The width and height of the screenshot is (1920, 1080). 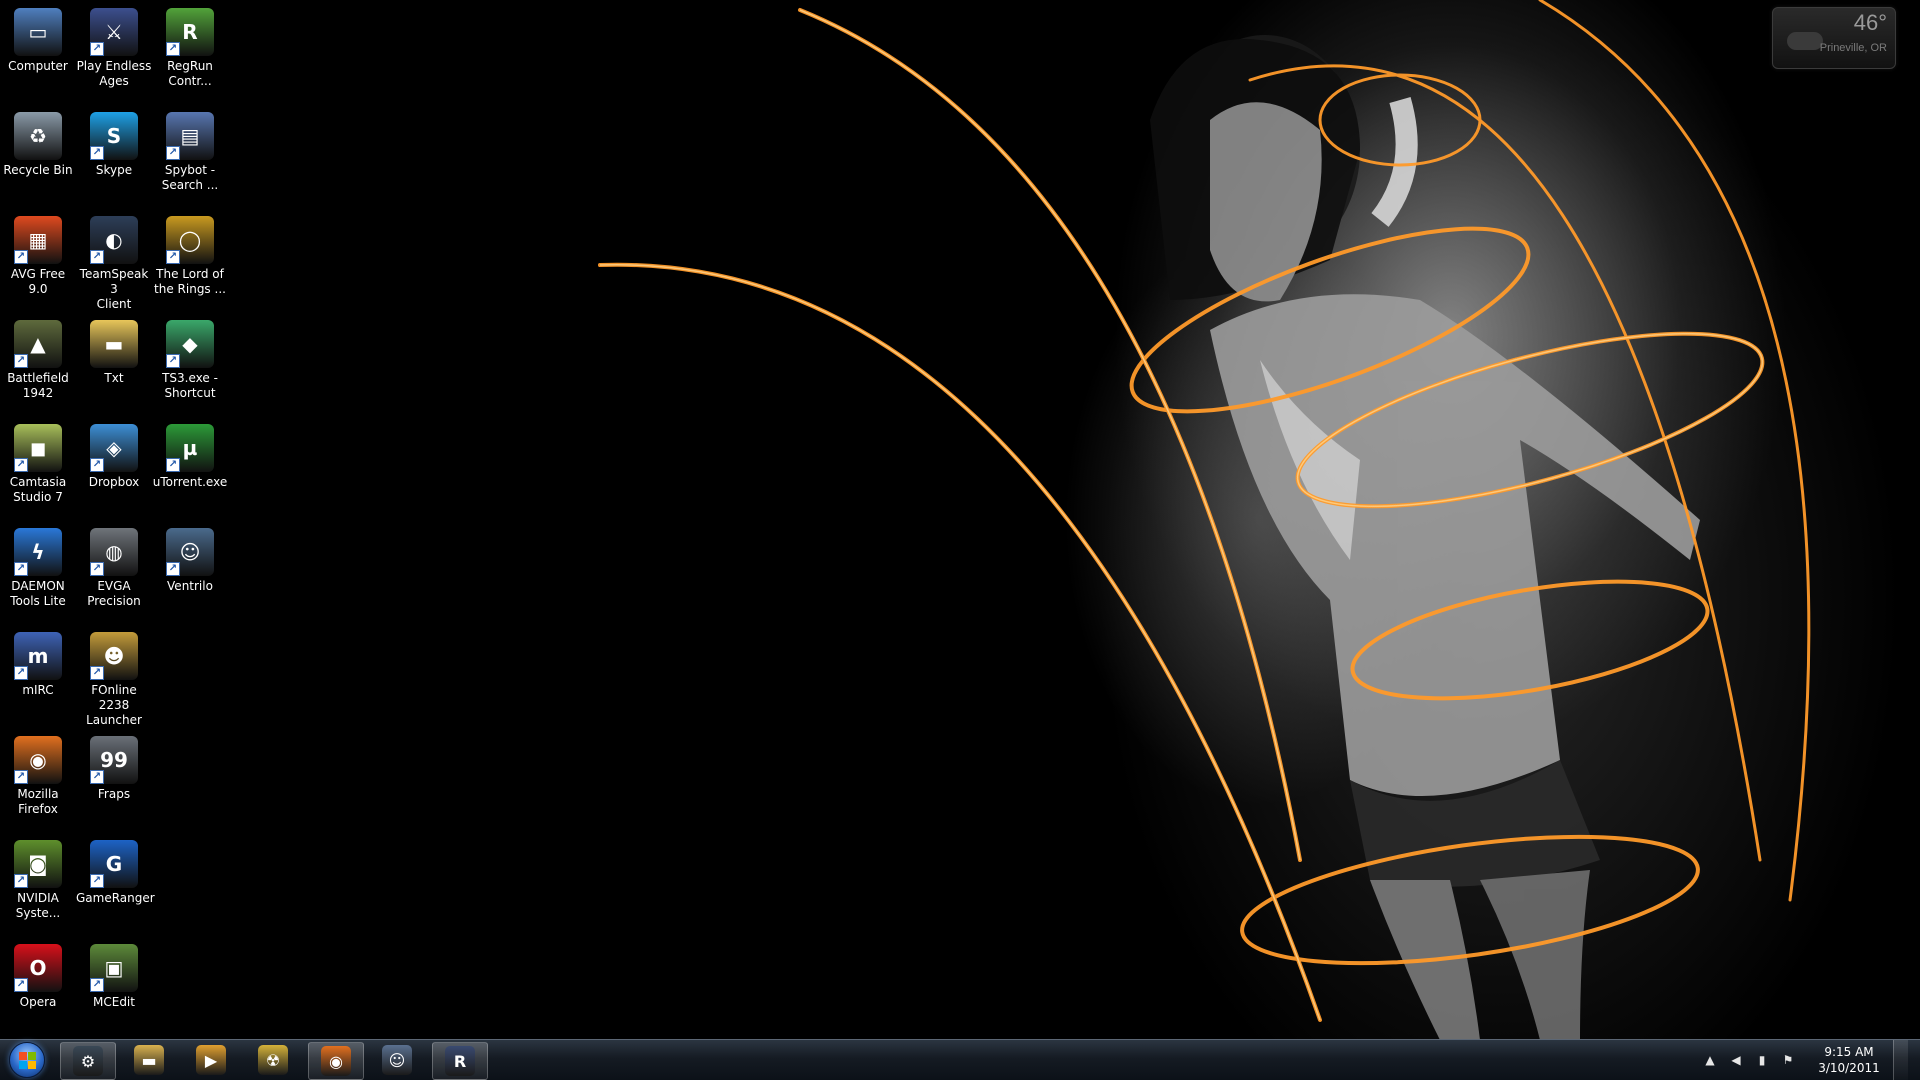 I want to click on taskbar-button-windows-explorer: ▬, so click(x=149, y=1060).